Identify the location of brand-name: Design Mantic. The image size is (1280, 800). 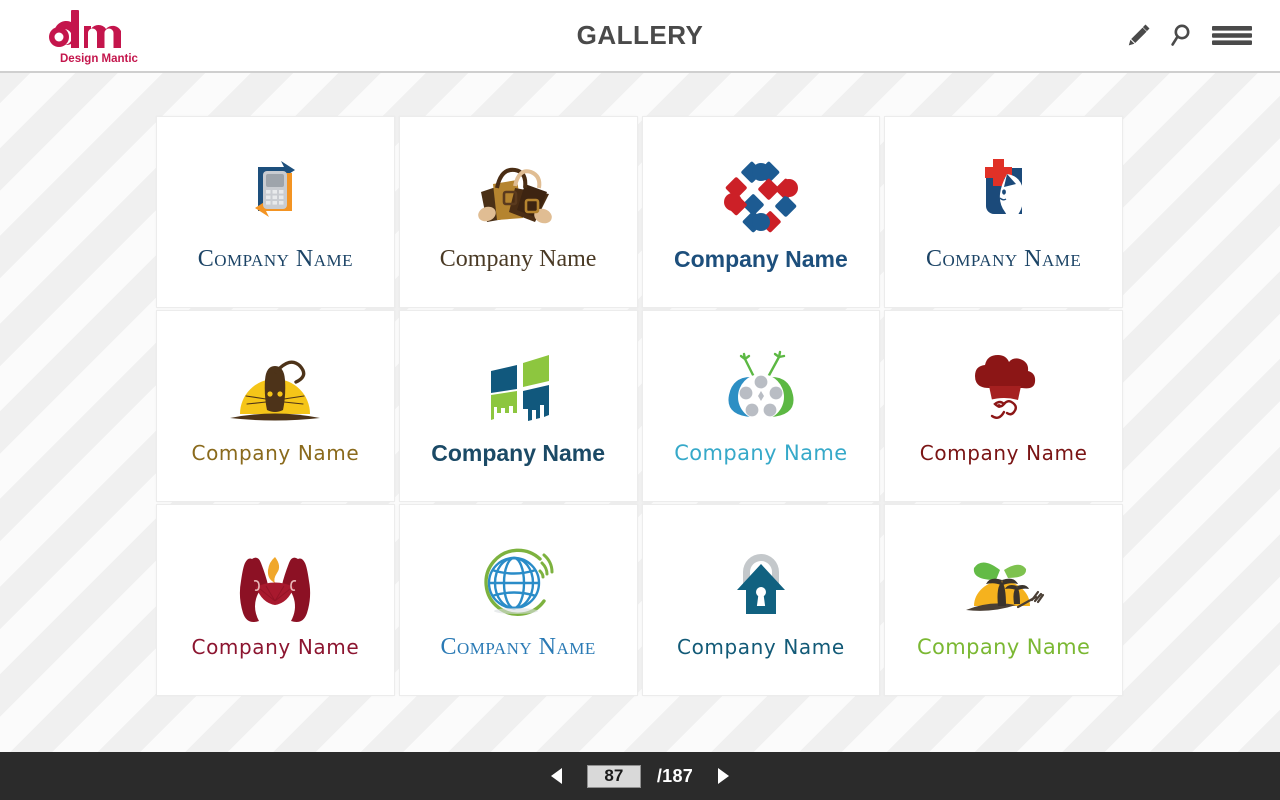
(99, 59).